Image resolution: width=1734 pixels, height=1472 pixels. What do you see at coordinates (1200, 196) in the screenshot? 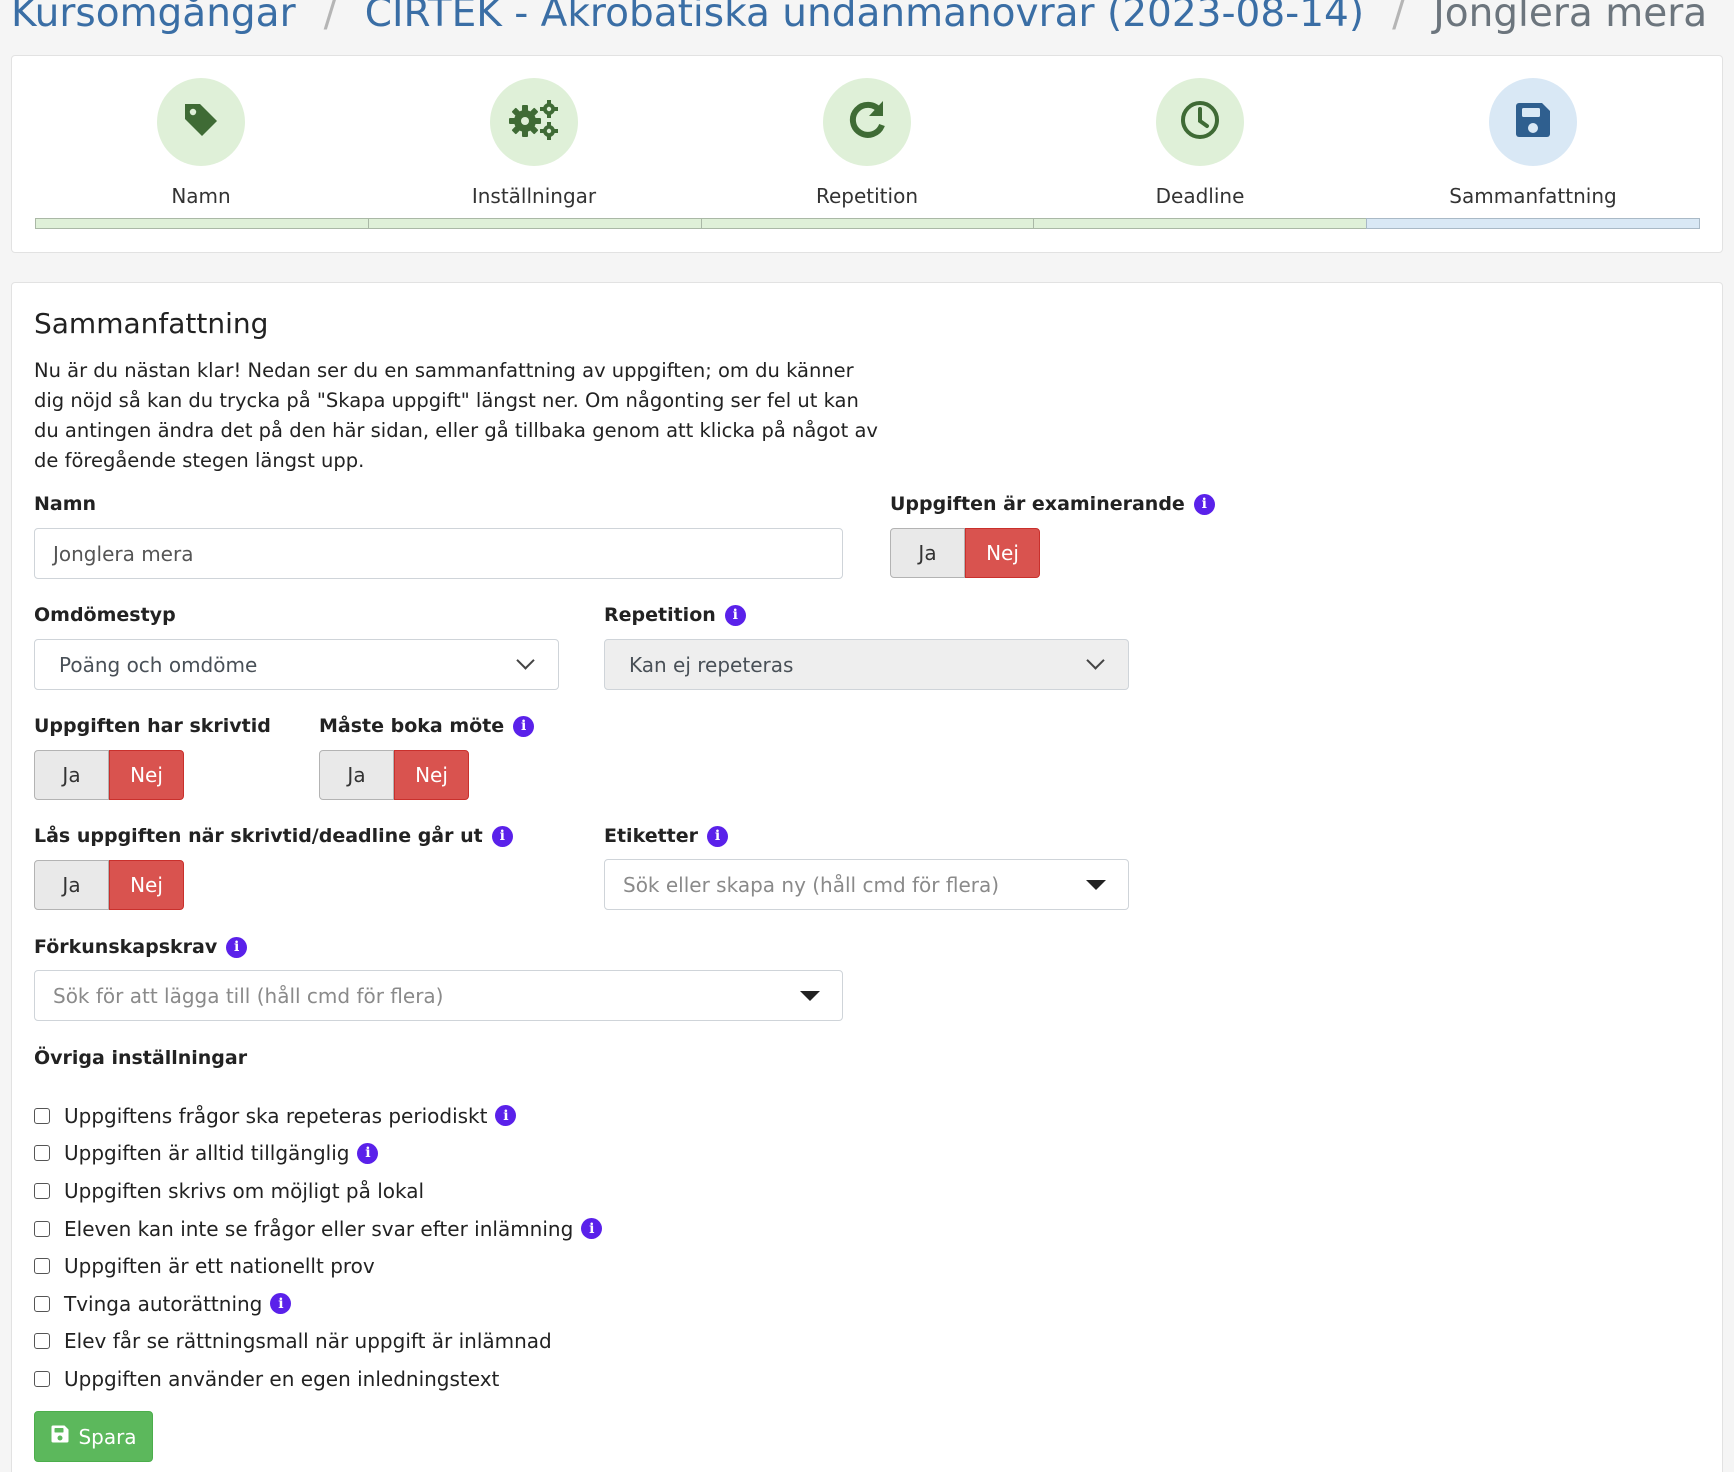
I see `step-label: Deadline` at bounding box center [1200, 196].